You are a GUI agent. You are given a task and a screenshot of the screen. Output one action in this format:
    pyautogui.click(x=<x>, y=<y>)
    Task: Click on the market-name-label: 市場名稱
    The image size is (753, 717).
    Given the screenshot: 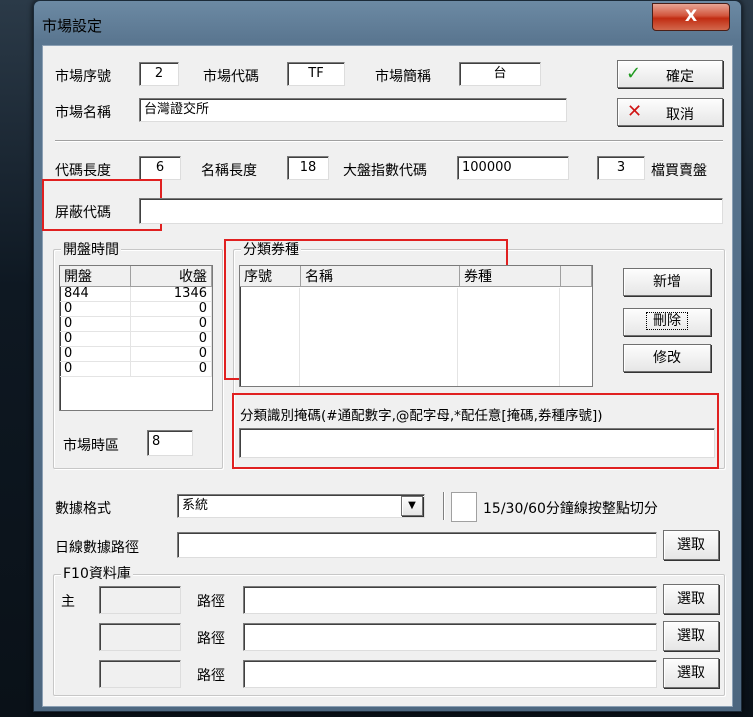 What is the action you would take?
    pyautogui.click(x=83, y=113)
    